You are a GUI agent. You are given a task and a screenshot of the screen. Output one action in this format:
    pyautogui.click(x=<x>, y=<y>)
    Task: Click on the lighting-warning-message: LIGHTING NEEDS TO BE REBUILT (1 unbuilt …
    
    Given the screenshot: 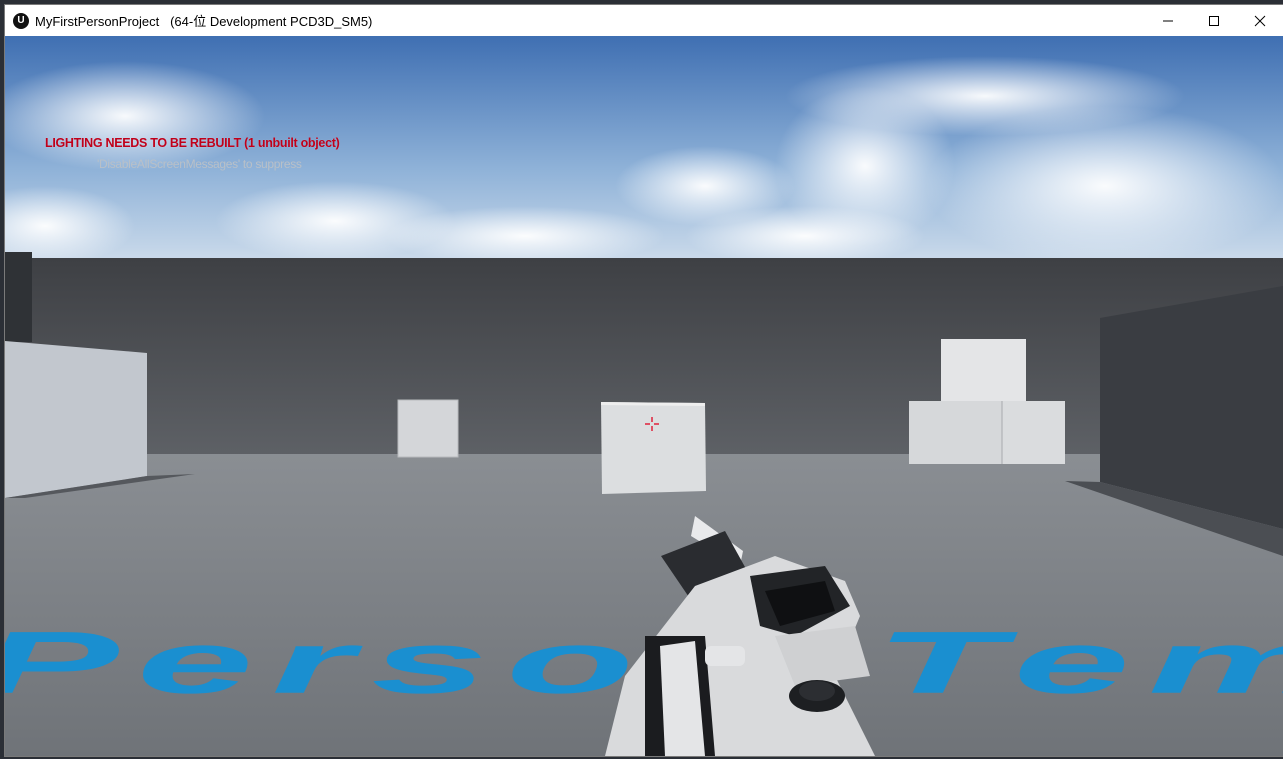 What is the action you would take?
    pyautogui.click(x=192, y=143)
    